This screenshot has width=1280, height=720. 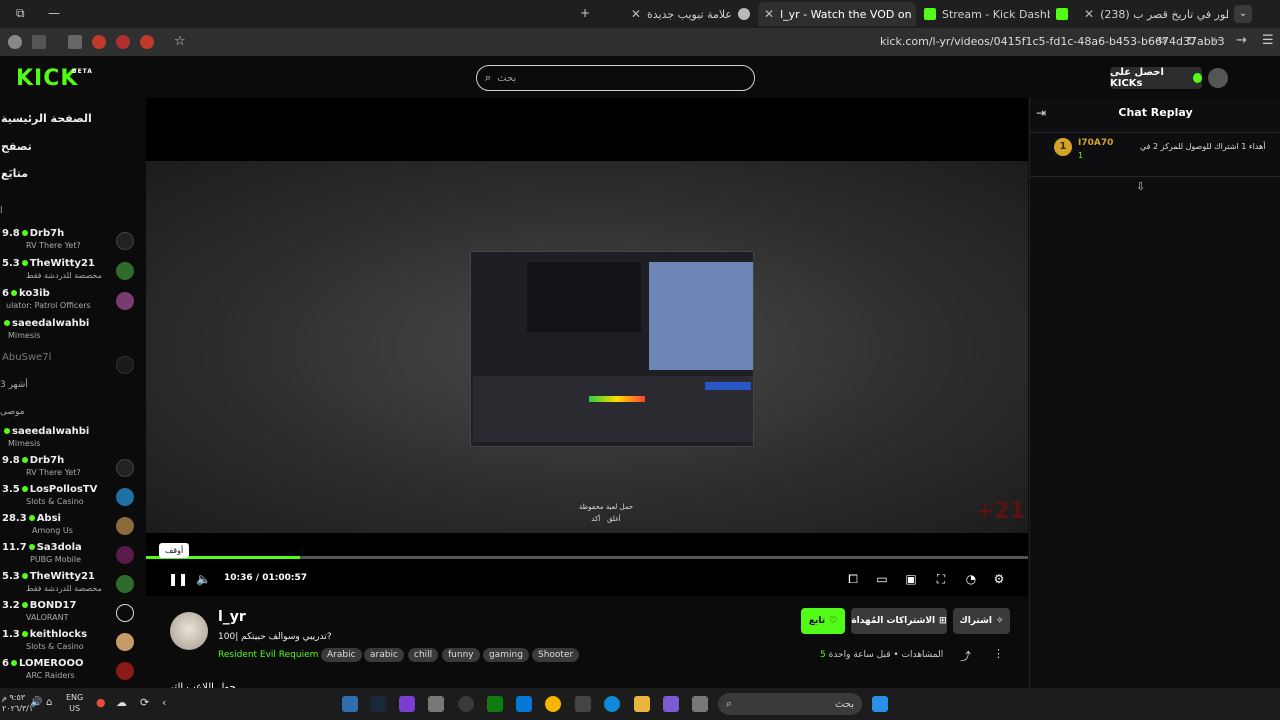 I want to click on sidebar-channel: 1.3 keithlocks Slots & Casino, so click(x=72, y=643).